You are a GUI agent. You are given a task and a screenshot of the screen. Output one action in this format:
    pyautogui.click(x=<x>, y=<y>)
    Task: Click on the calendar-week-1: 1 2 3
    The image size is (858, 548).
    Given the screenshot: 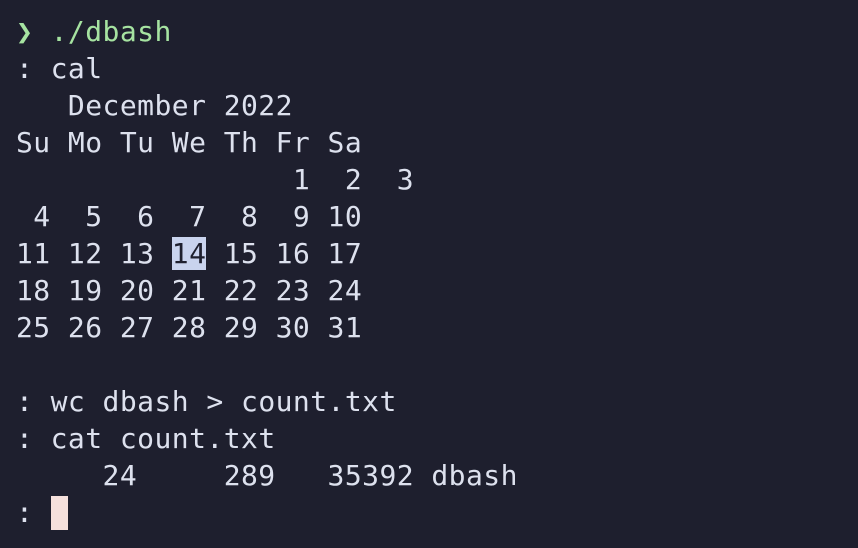 What is the action you would take?
    pyautogui.click(x=215, y=179)
    